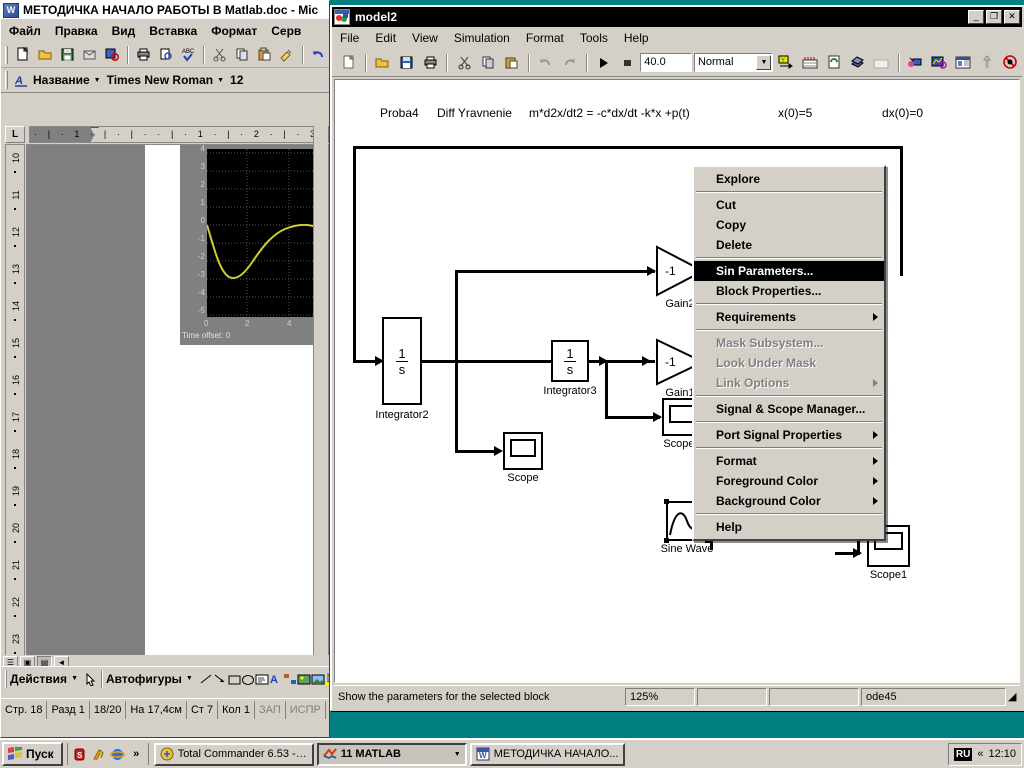  Describe the element at coordinates (304, 678) in the screenshot. I see `clipart-icon` at that location.